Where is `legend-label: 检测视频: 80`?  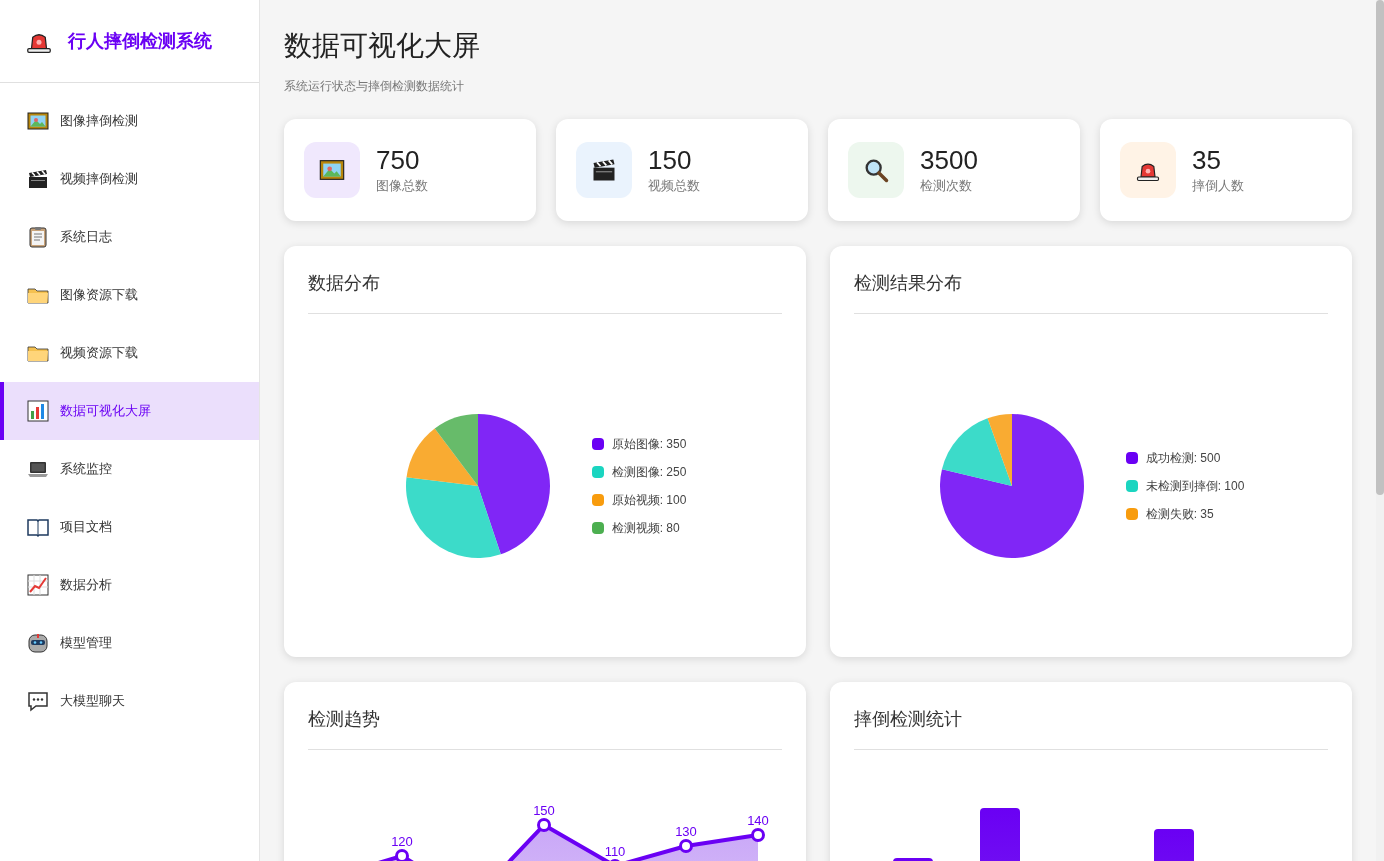
legend-label: 检测视频: 80 is located at coordinates (645, 528).